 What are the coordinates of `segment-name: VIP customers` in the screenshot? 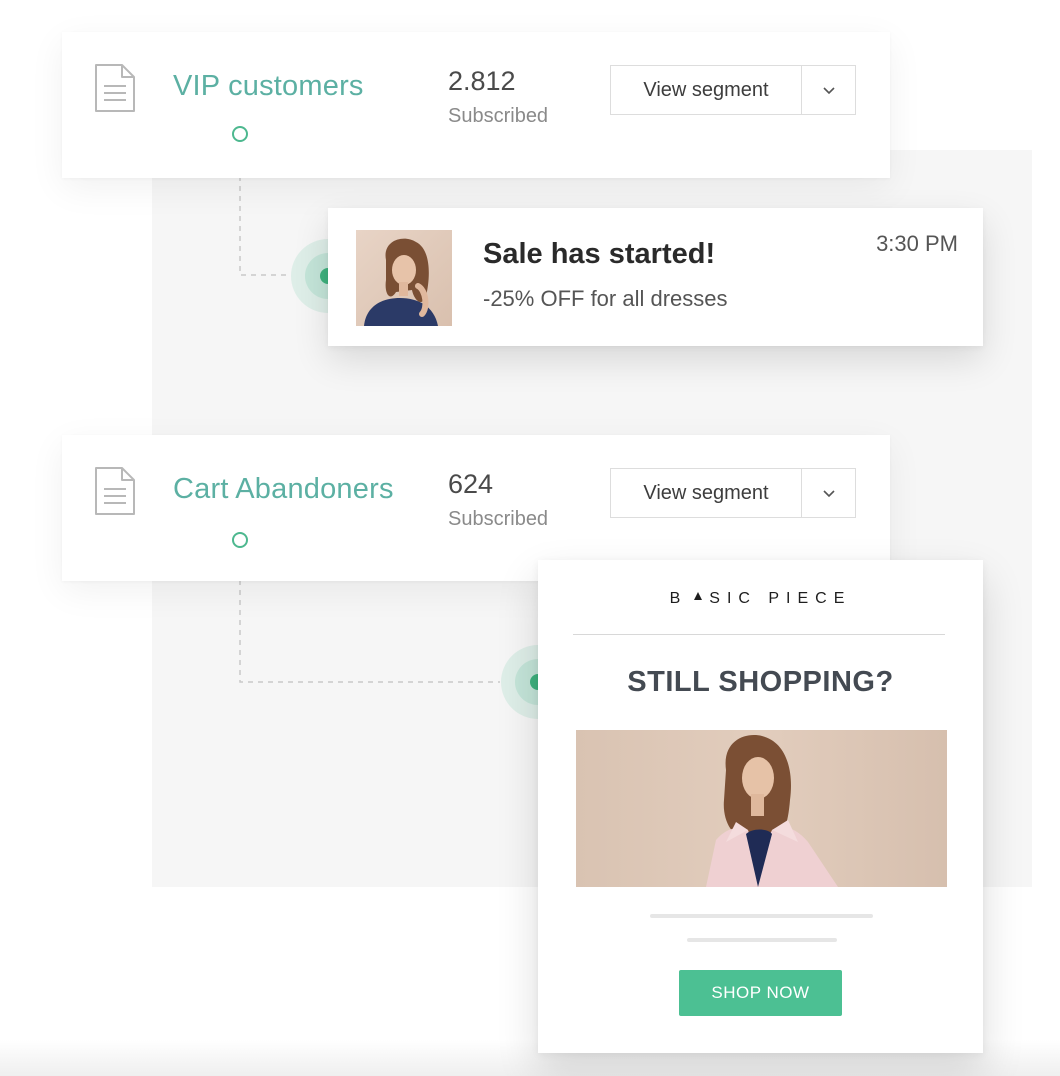 It's located at (268, 86).